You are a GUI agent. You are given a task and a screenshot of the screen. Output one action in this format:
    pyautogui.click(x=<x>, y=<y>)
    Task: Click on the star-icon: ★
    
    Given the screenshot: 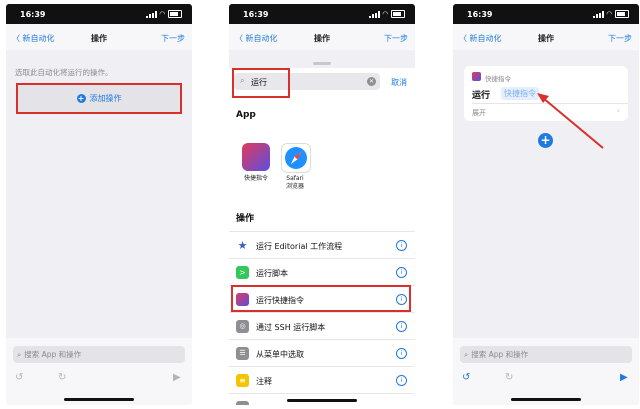 What is the action you would take?
    pyautogui.click(x=242, y=245)
    